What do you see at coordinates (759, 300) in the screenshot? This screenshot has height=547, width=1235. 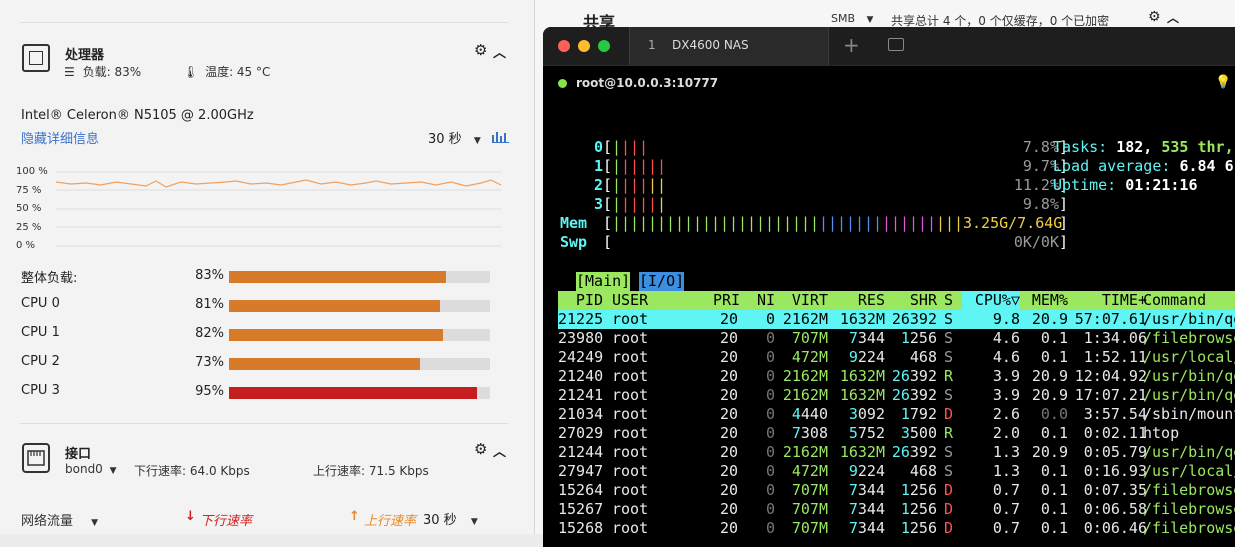 I see `column-header: NI` at bounding box center [759, 300].